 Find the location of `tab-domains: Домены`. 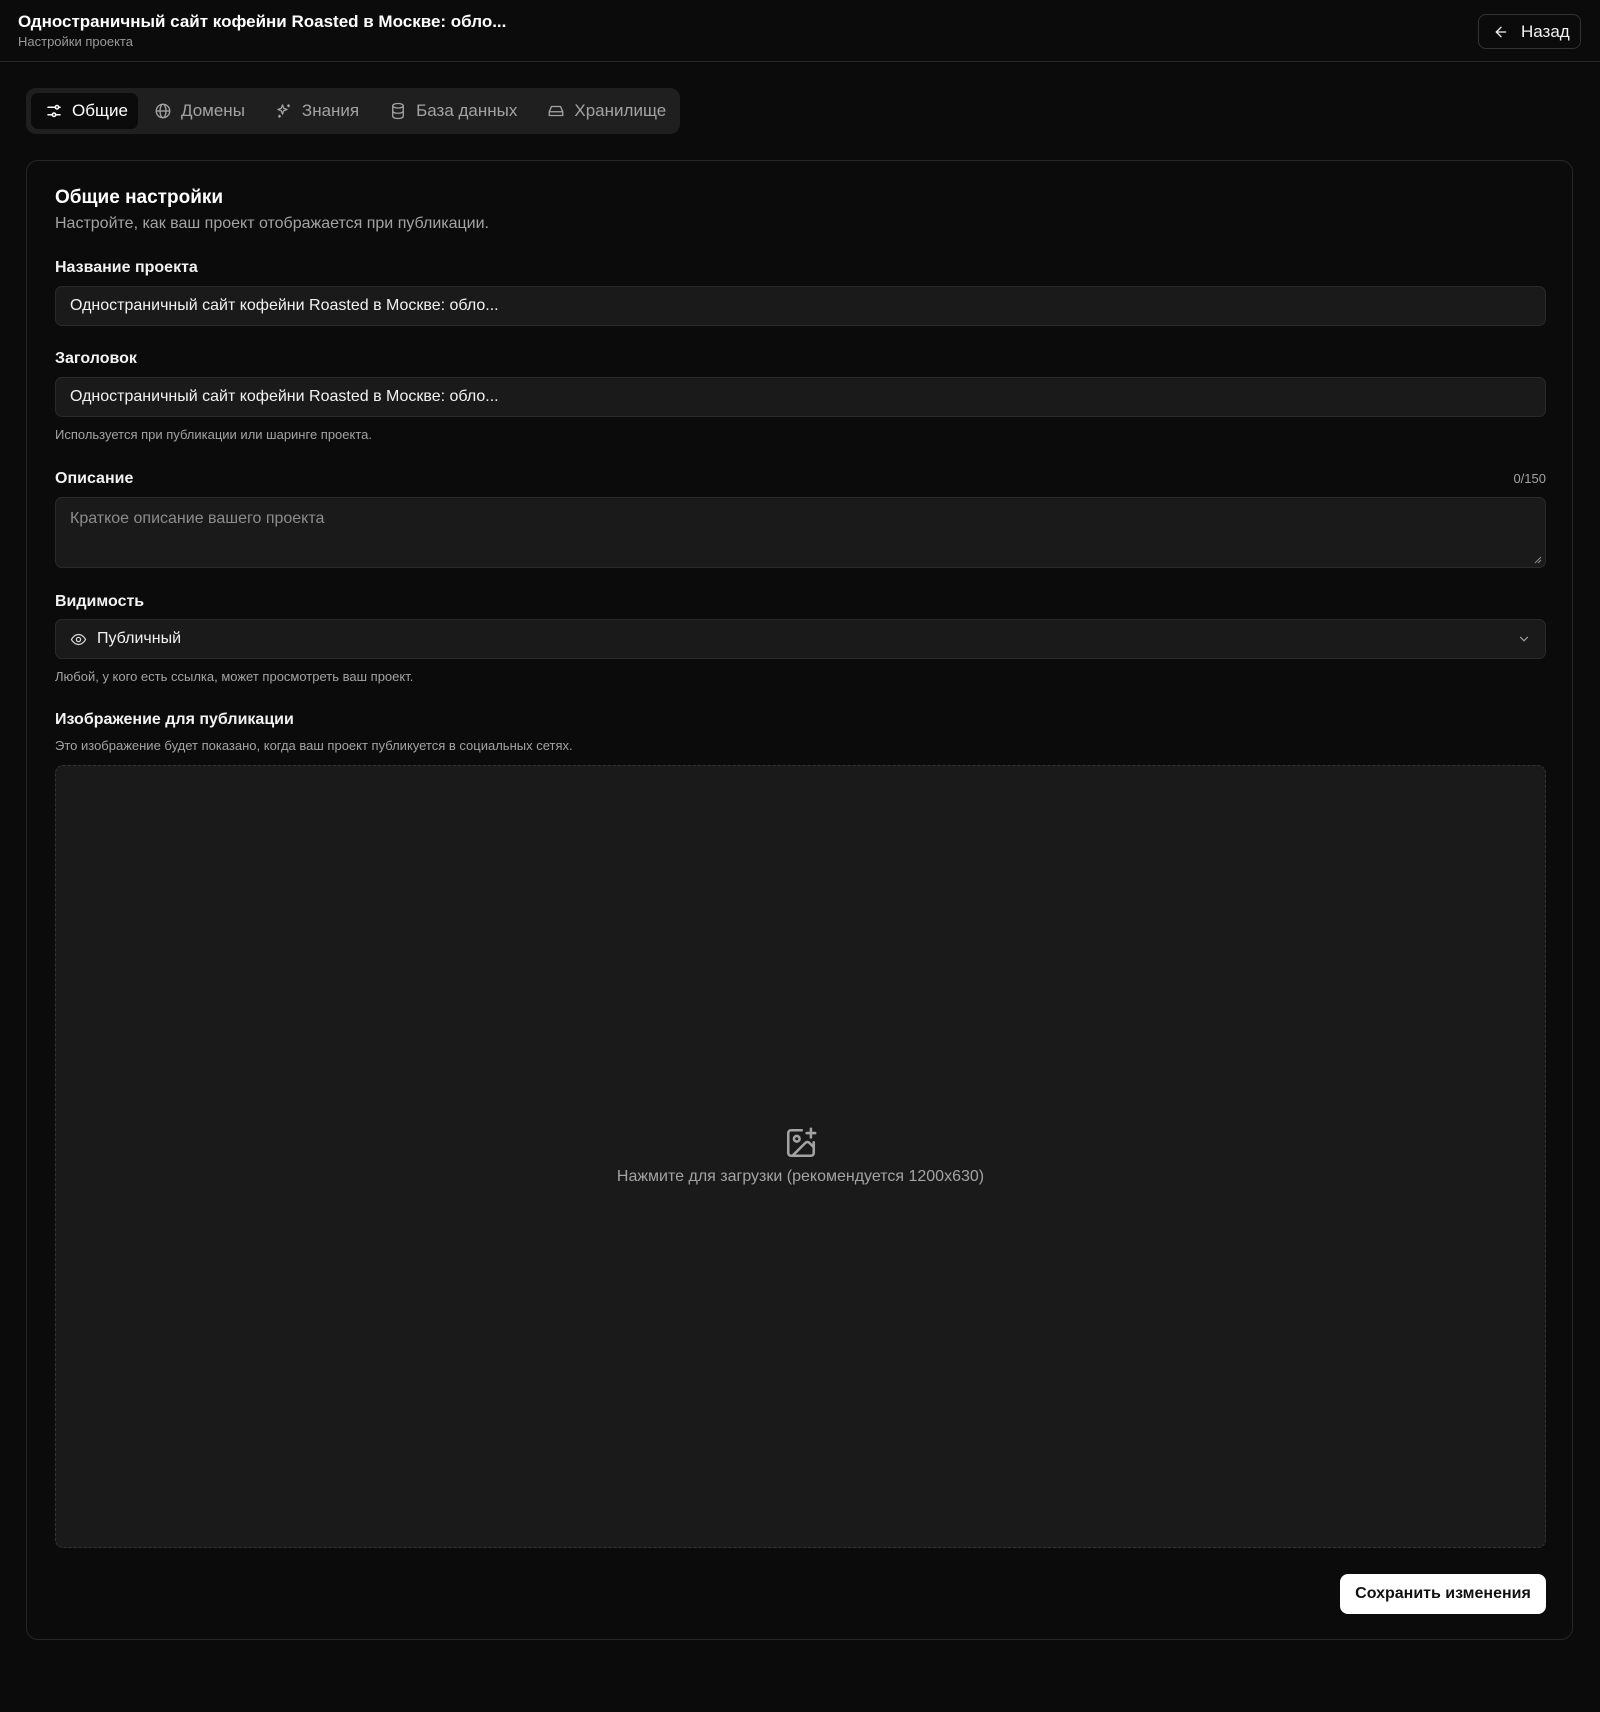

tab-domains: Домены is located at coordinates (199, 111).